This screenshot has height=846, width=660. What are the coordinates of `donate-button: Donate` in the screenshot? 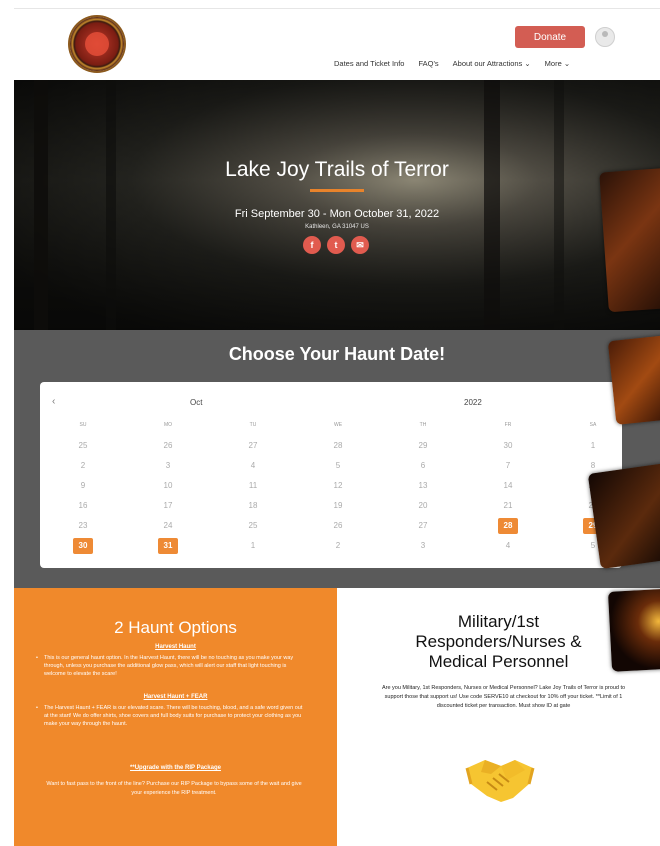 It's located at (550, 37).